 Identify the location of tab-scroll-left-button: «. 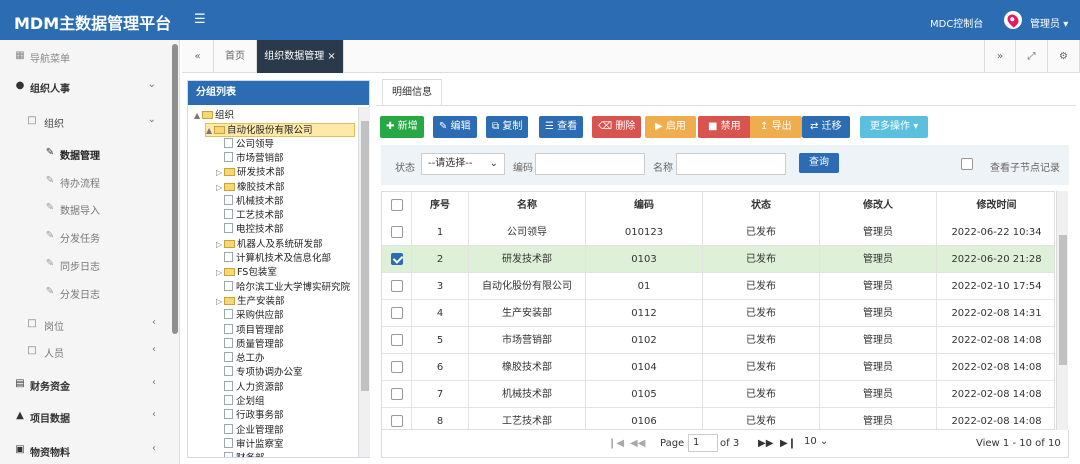
(198, 56).